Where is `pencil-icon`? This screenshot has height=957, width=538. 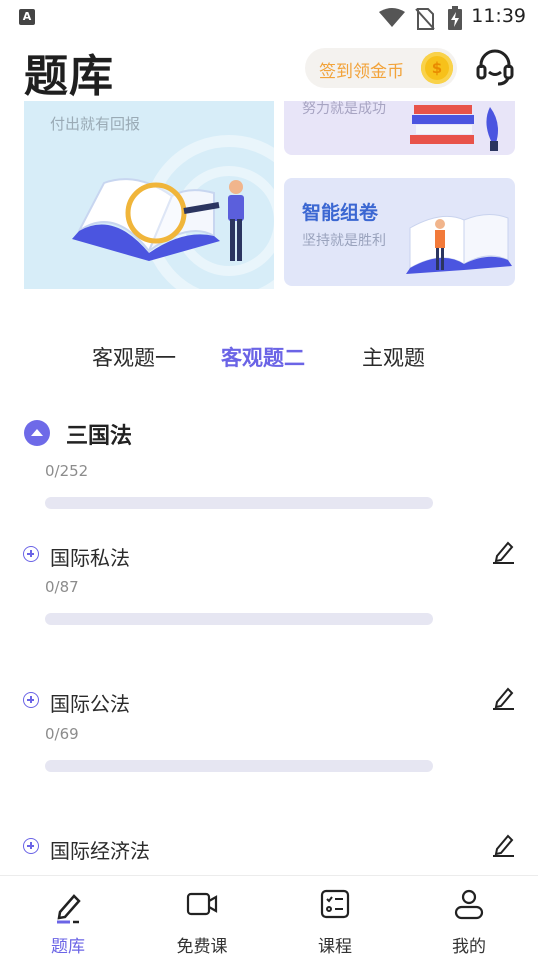 pencil-icon is located at coordinates (69, 909).